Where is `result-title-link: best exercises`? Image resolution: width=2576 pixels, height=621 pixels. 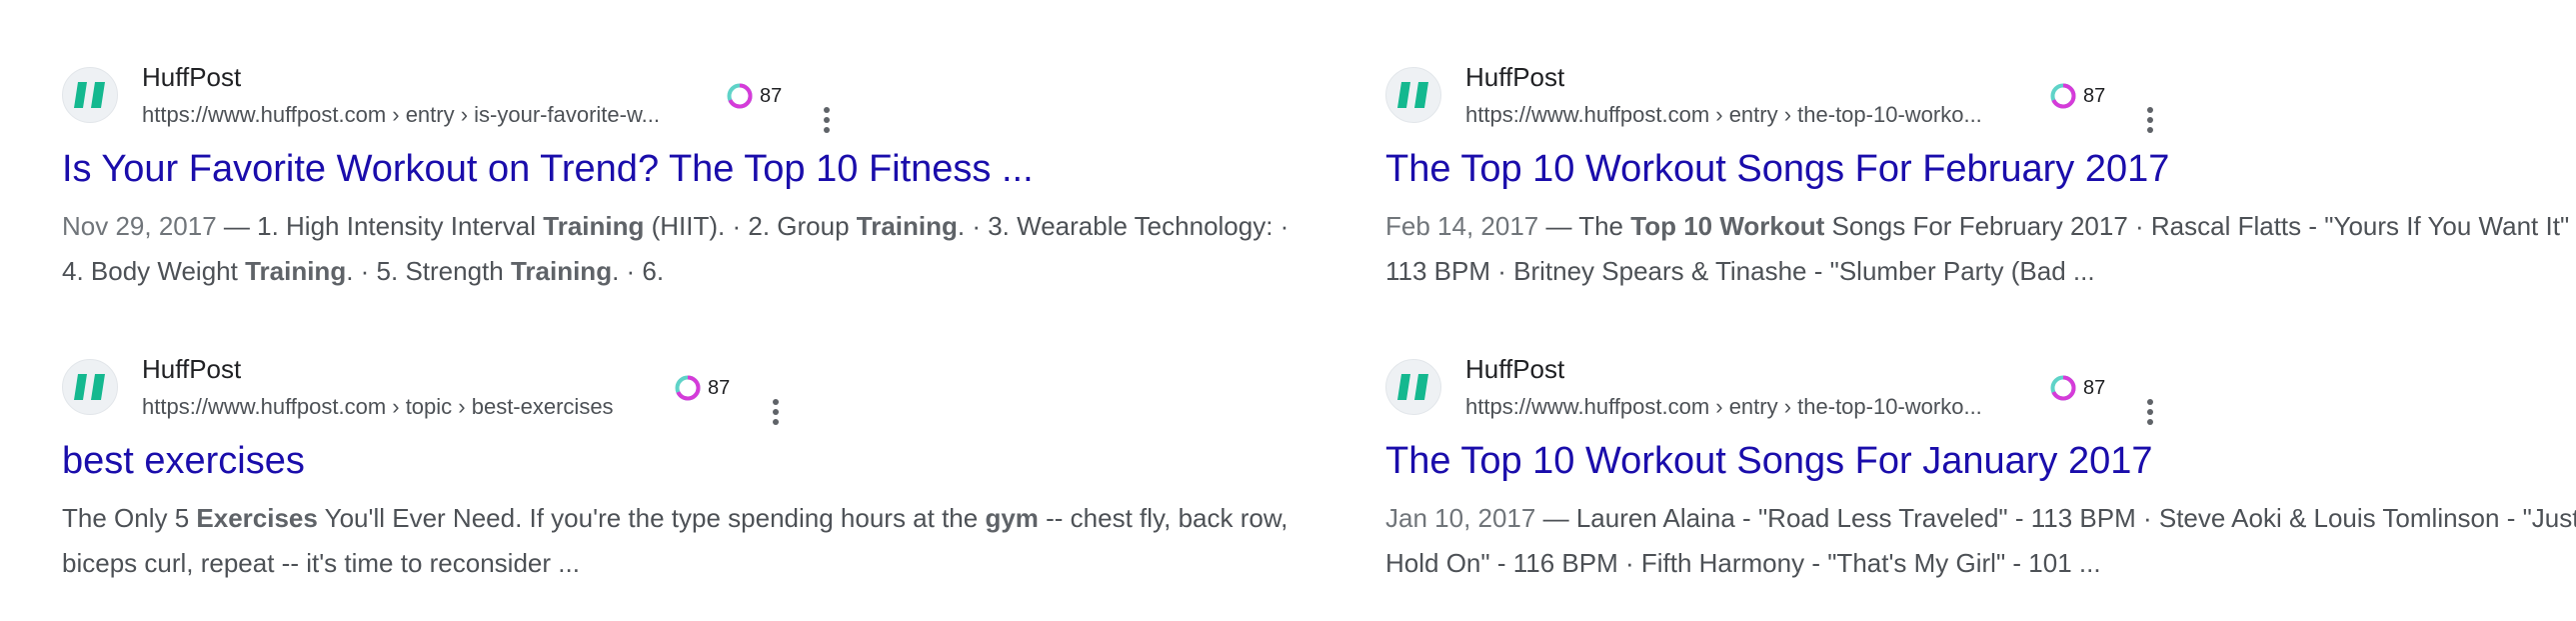
result-title-link: best exercises is located at coordinates (183, 461).